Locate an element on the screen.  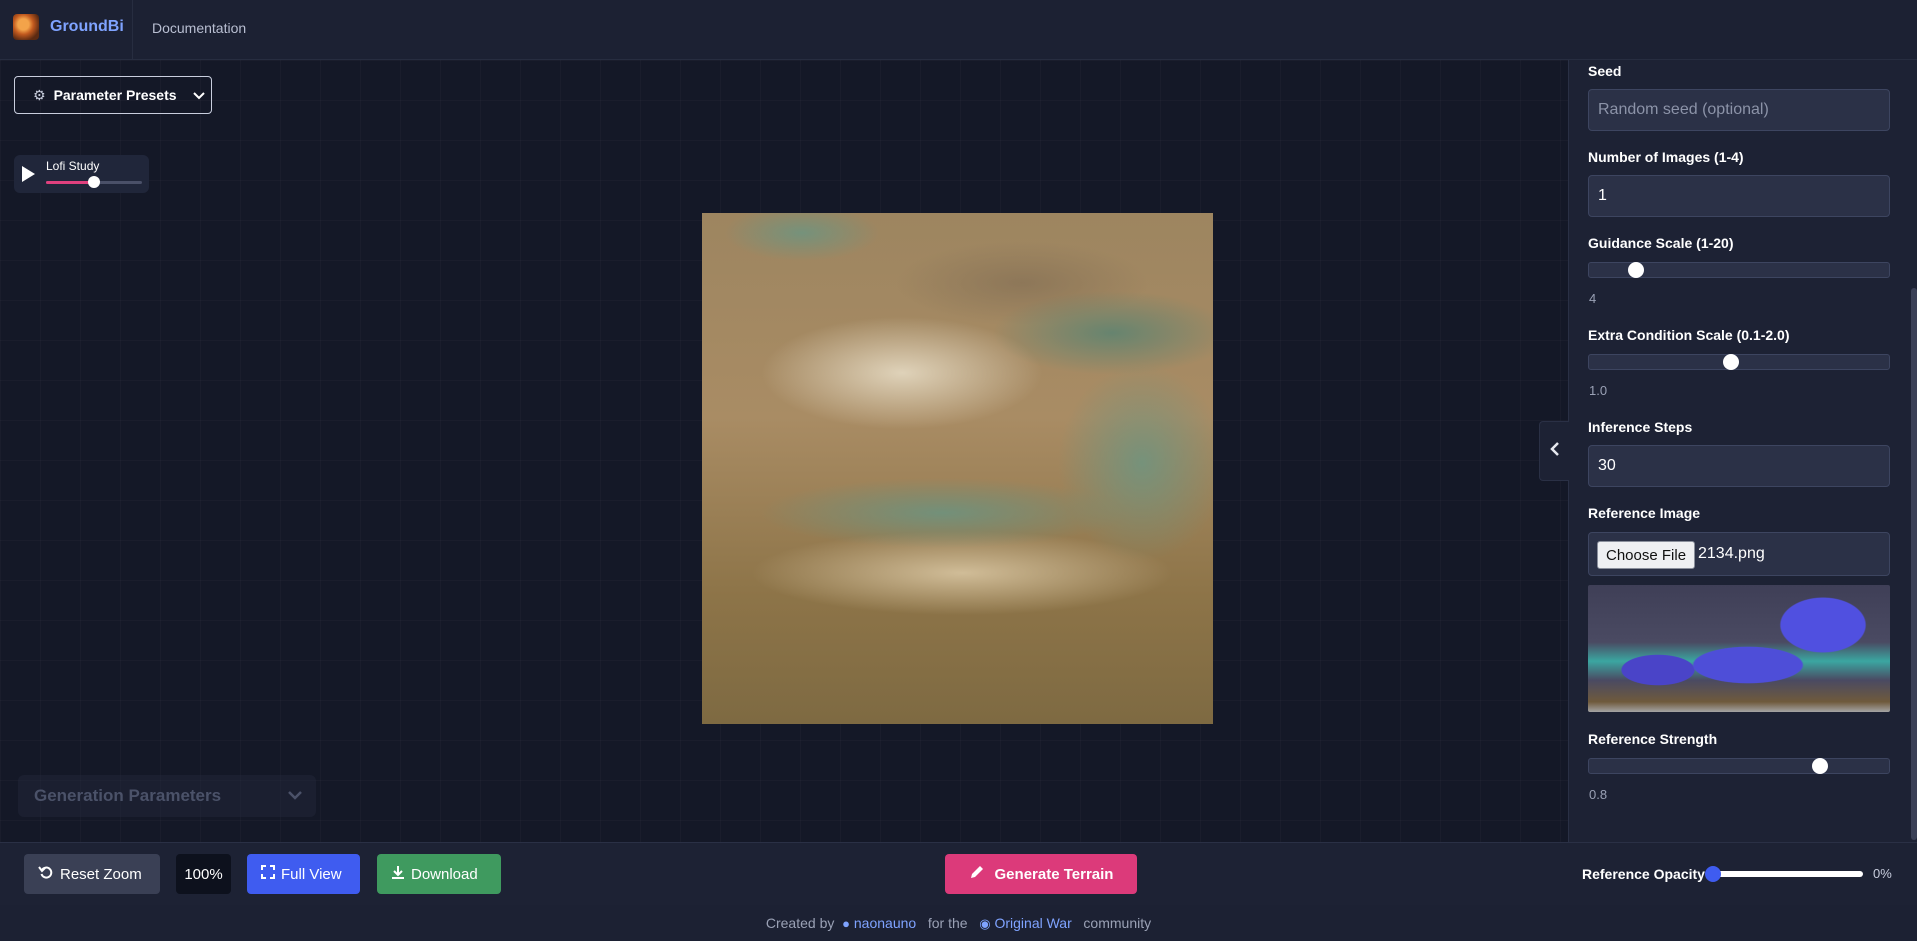
reset-zoom-button: Reset Zoom is located at coordinates (92, 874).